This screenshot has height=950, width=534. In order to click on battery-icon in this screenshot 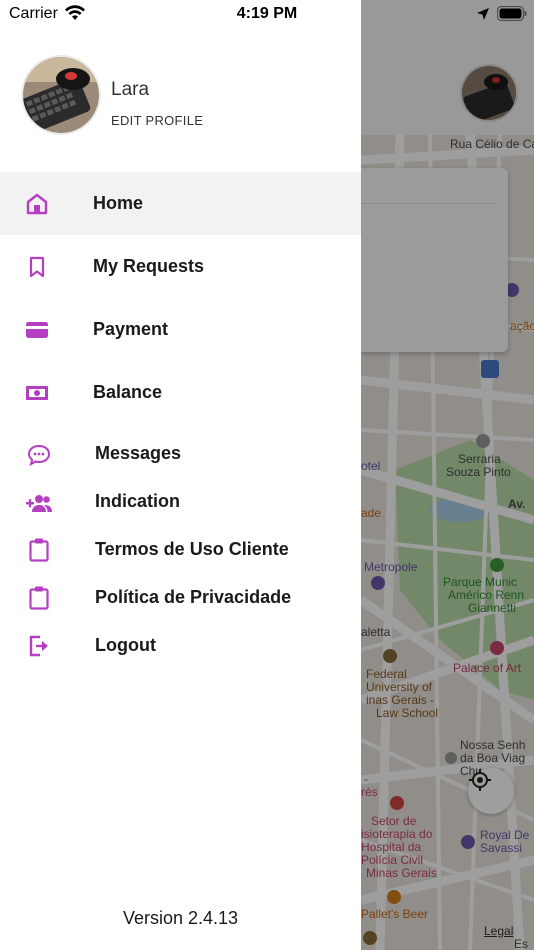, I will do `click(511, 15)`.